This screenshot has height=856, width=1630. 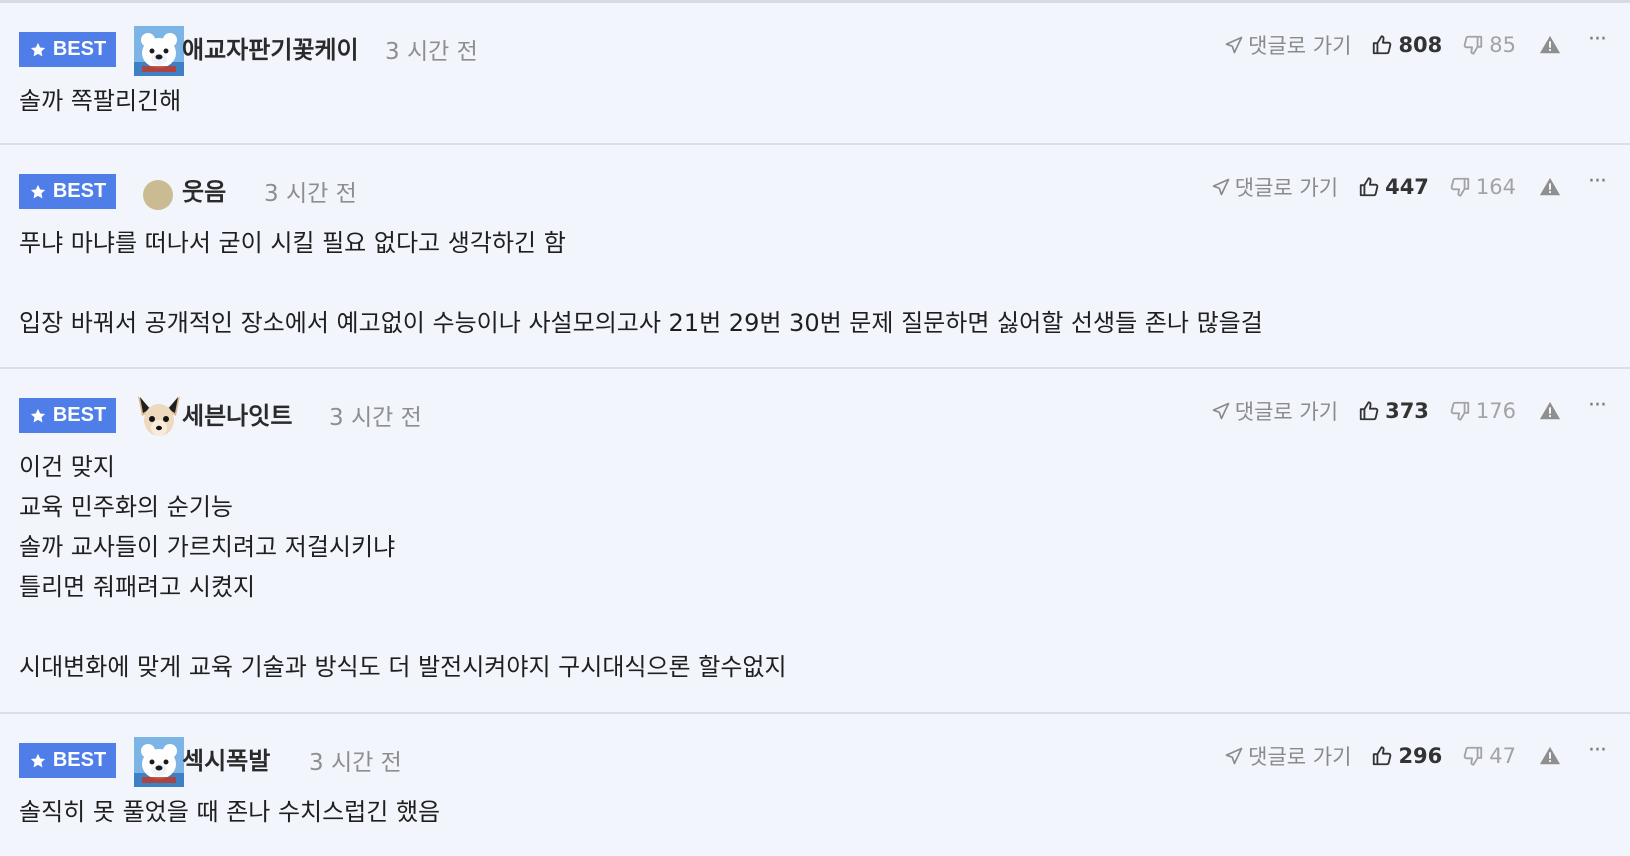 I want to click on like-count: 447, so click(x=1407, y=187).